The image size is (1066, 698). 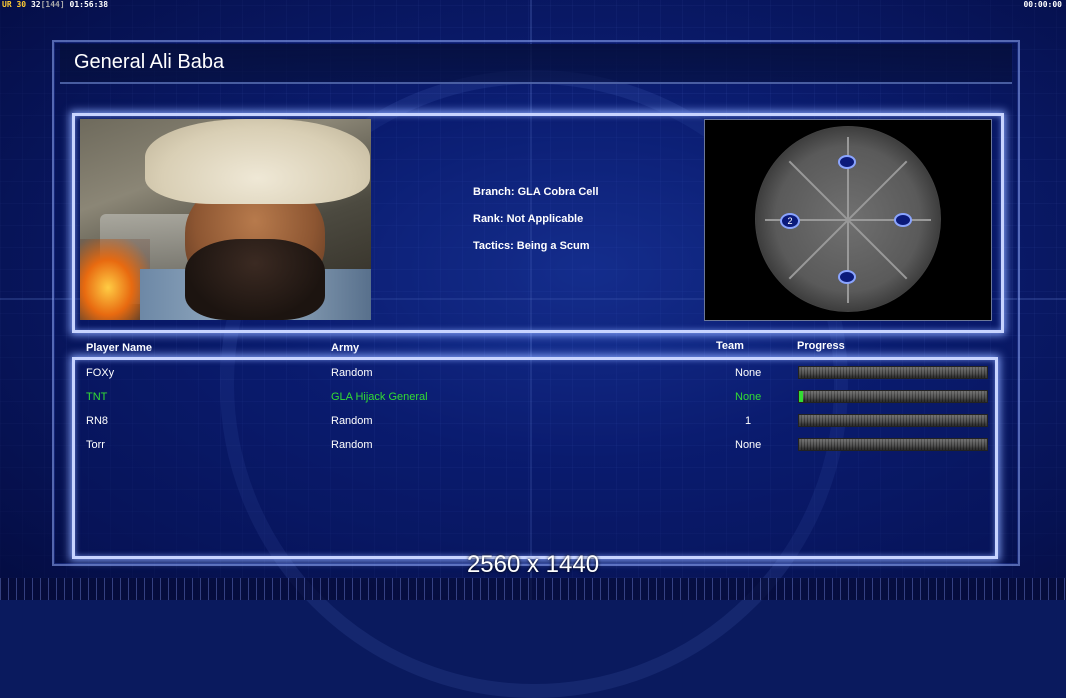 What do you see at coordinates (536, 192) in the screenshot?
I see `general-branch: Branch: GLA Cobra Cell` at bounding box center [536, 192].